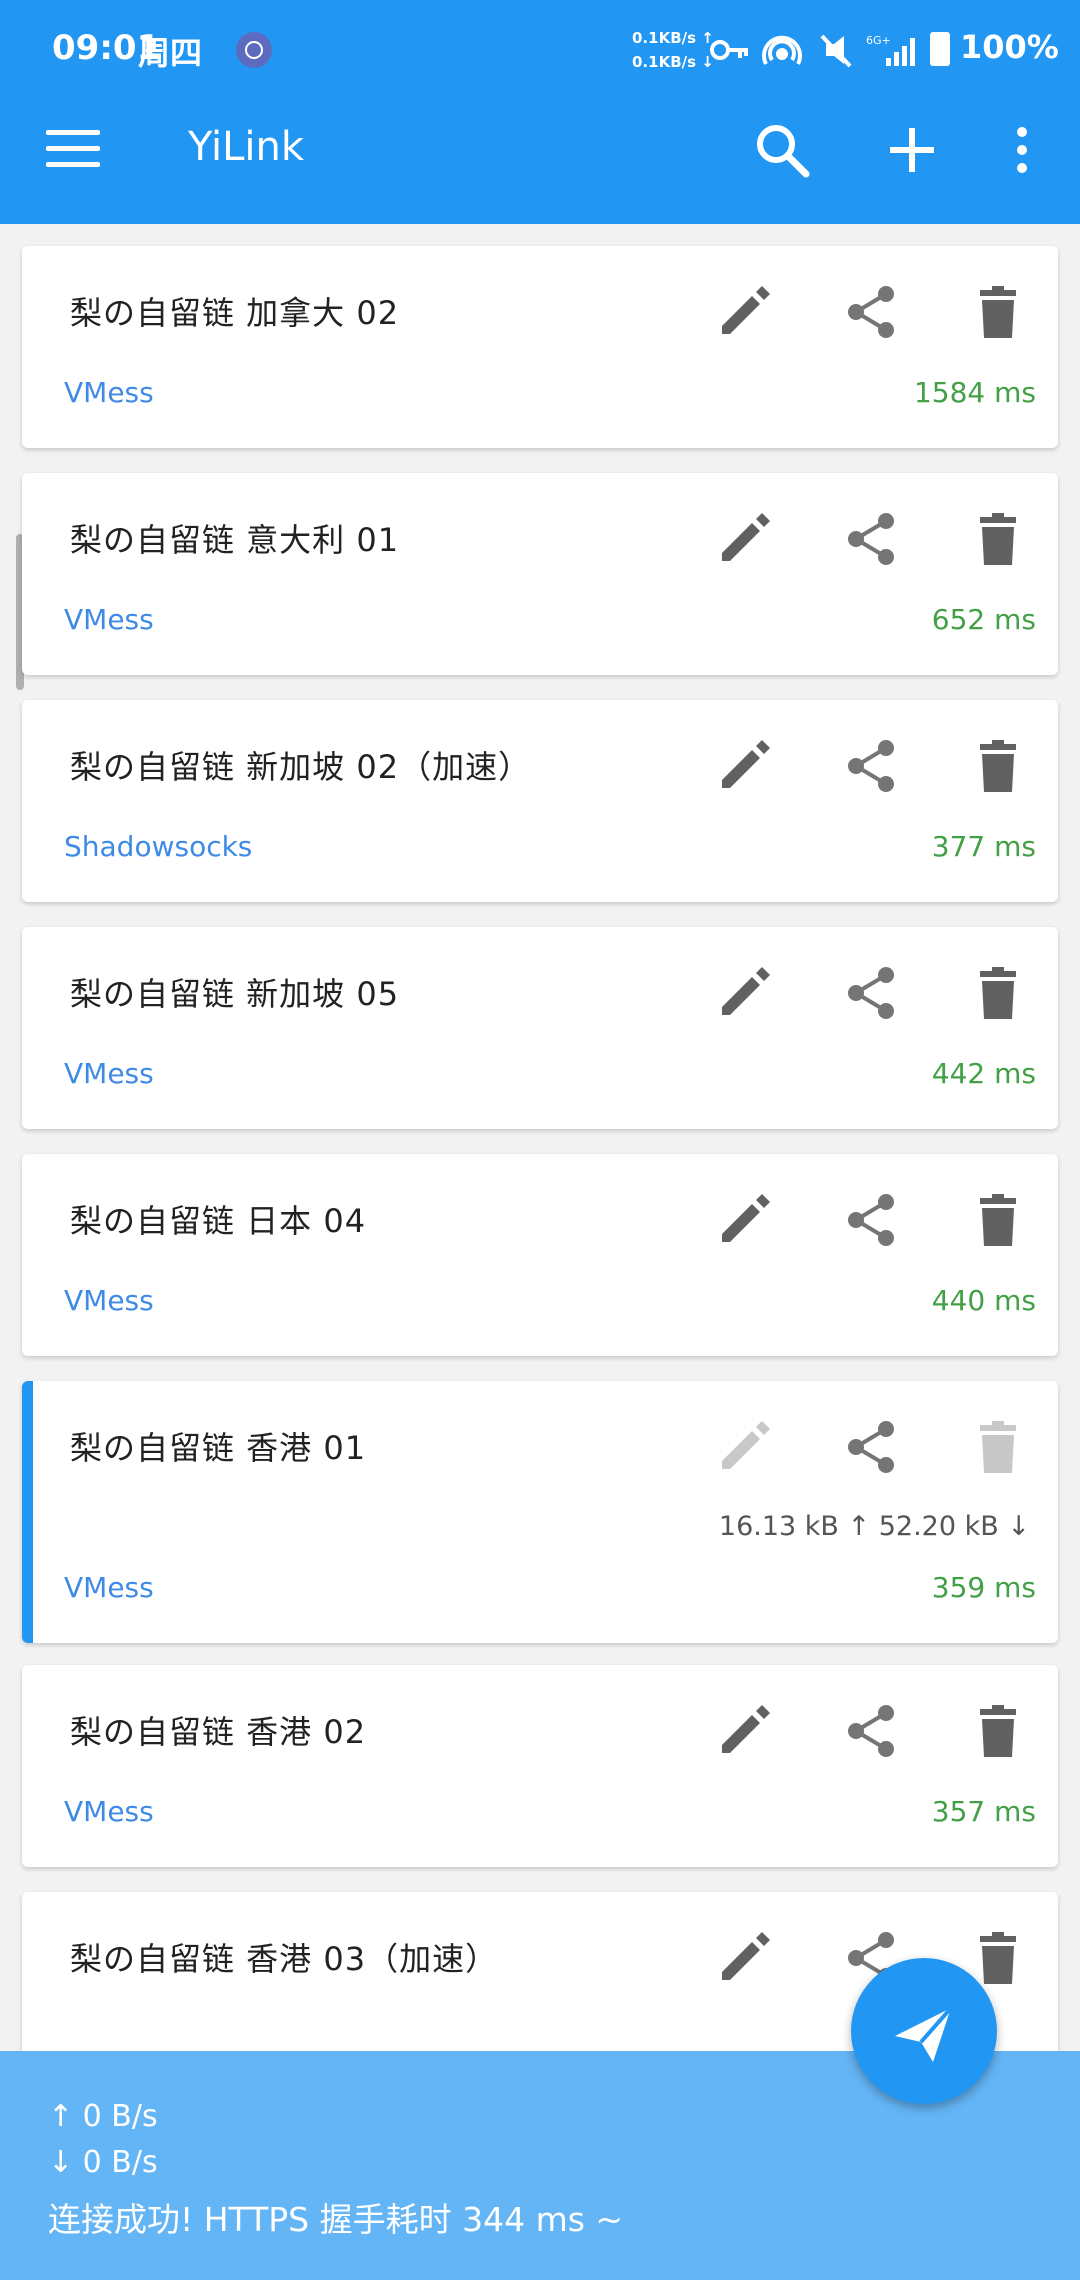 This screenshot has width=1080, height=2280. What do you see at coordinates (540, 1255) in the screenshot?
I see `server-card: 梨の自留链 日本 04 VMess 440 ms` at bounding box center [540, 1255].